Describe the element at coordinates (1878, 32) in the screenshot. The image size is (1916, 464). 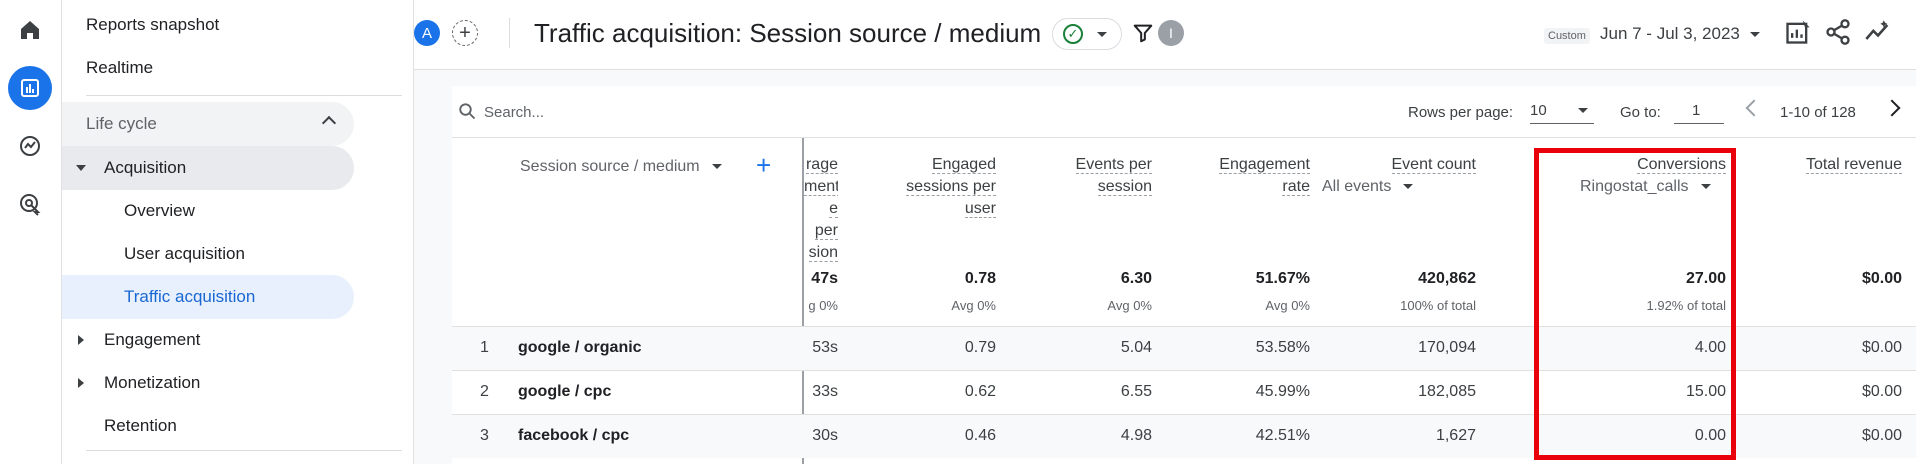
I see `insights-icon` at that location.